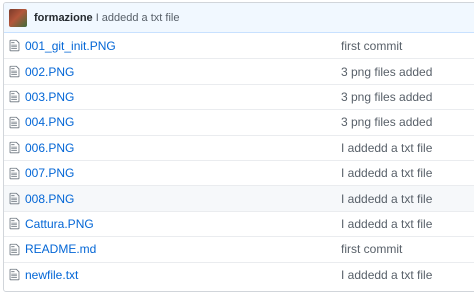 The height and width of the screenshot is (293, 474). I want to click on latest-commit-bar: formazione I addedd a txt file, so click(239, 18).